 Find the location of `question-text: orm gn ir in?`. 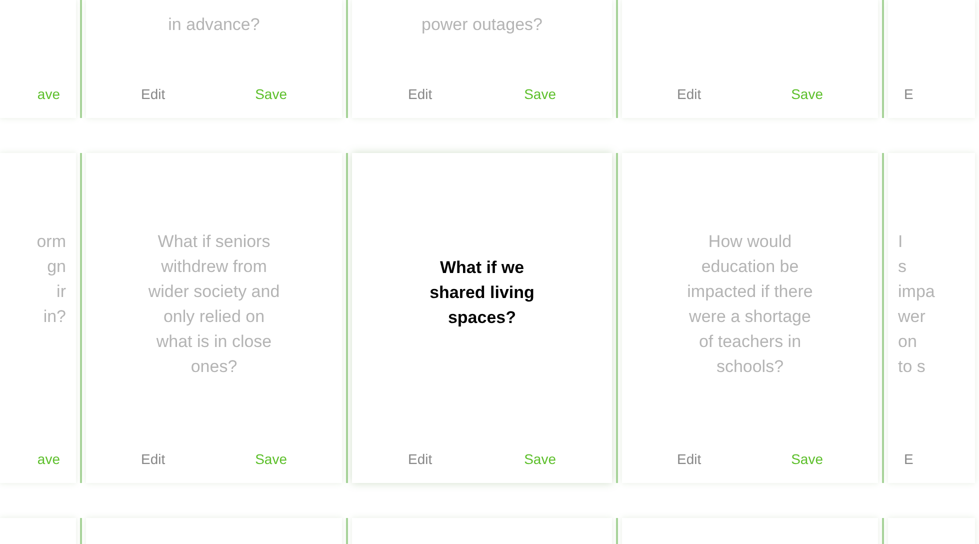

question-text: orm gn ir in? is located at coordinates (51, 279).